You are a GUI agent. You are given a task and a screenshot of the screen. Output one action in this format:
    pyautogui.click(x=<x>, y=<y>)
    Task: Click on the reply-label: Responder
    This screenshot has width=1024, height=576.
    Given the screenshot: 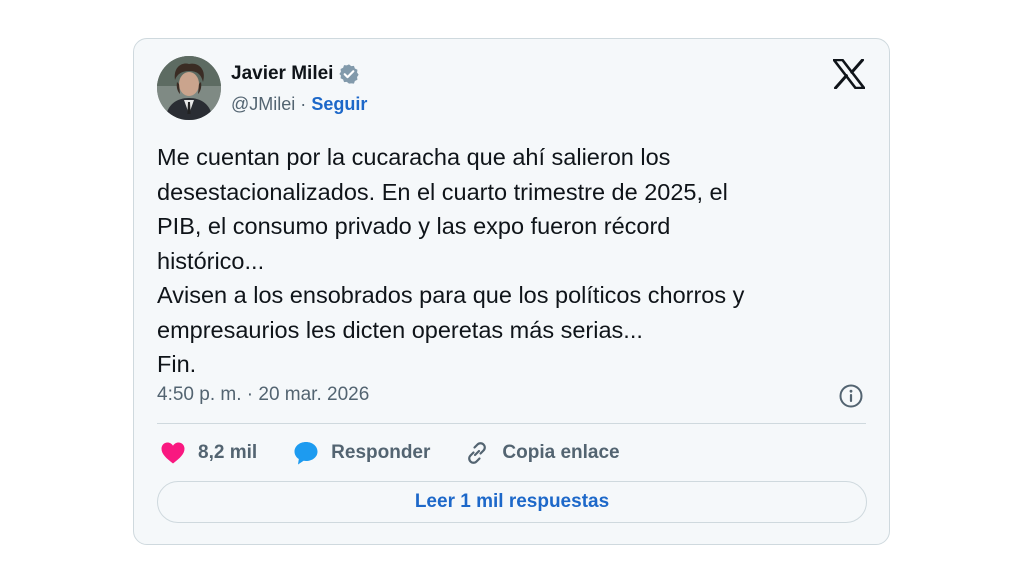 What is the action you would take?
    pyautogui.click(x=381, y=452)
    